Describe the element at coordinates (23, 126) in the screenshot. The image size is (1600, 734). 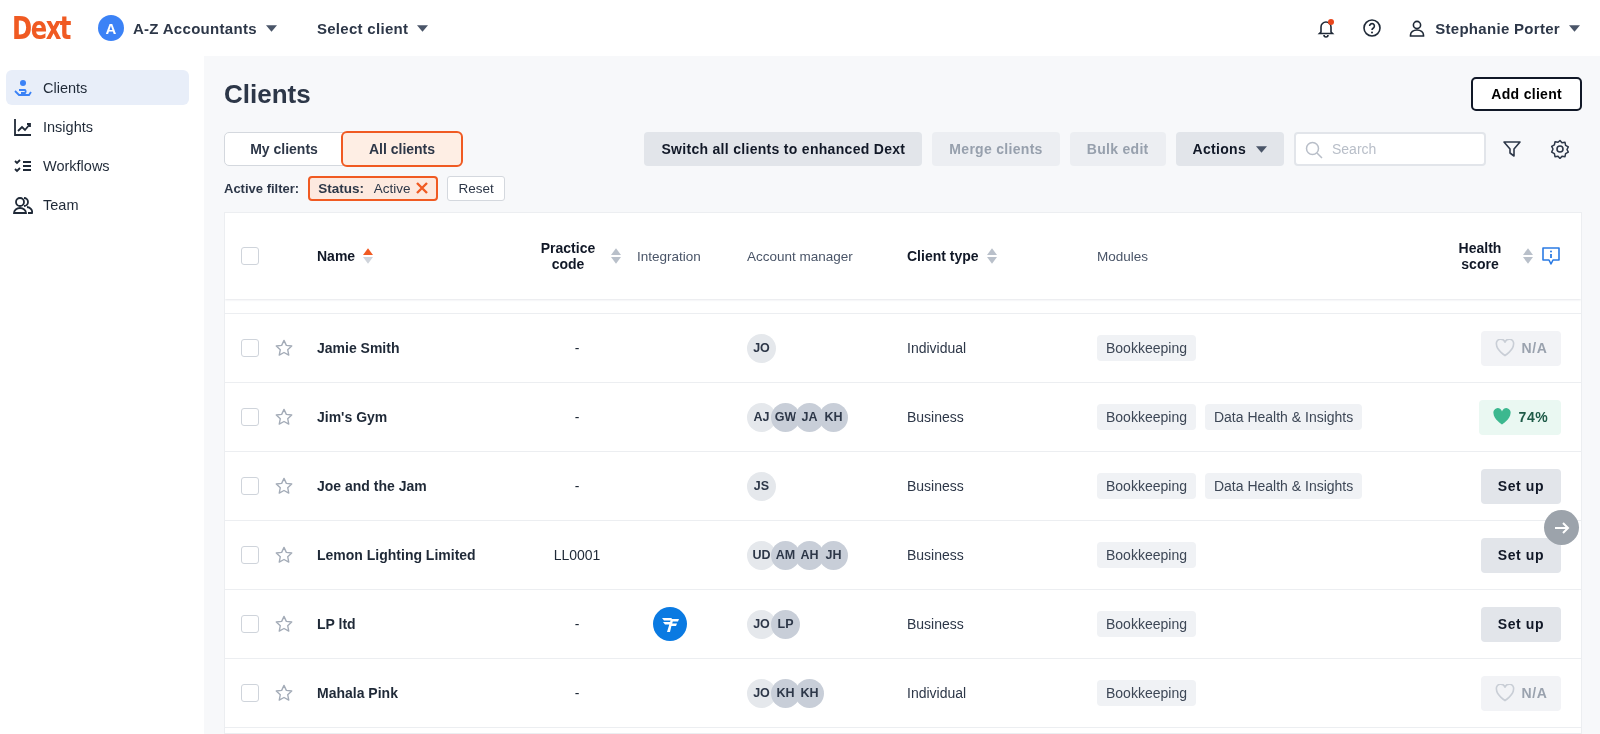
I see `trend-chart-icon` at that location.